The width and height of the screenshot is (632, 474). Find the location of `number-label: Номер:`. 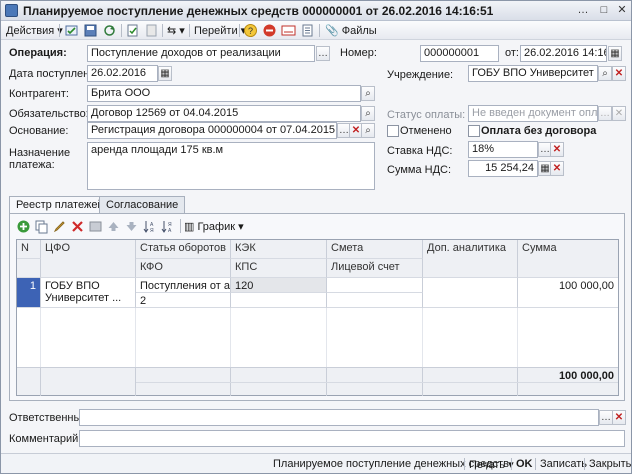

number-label: Номер: is located at coordinates (358, 53).